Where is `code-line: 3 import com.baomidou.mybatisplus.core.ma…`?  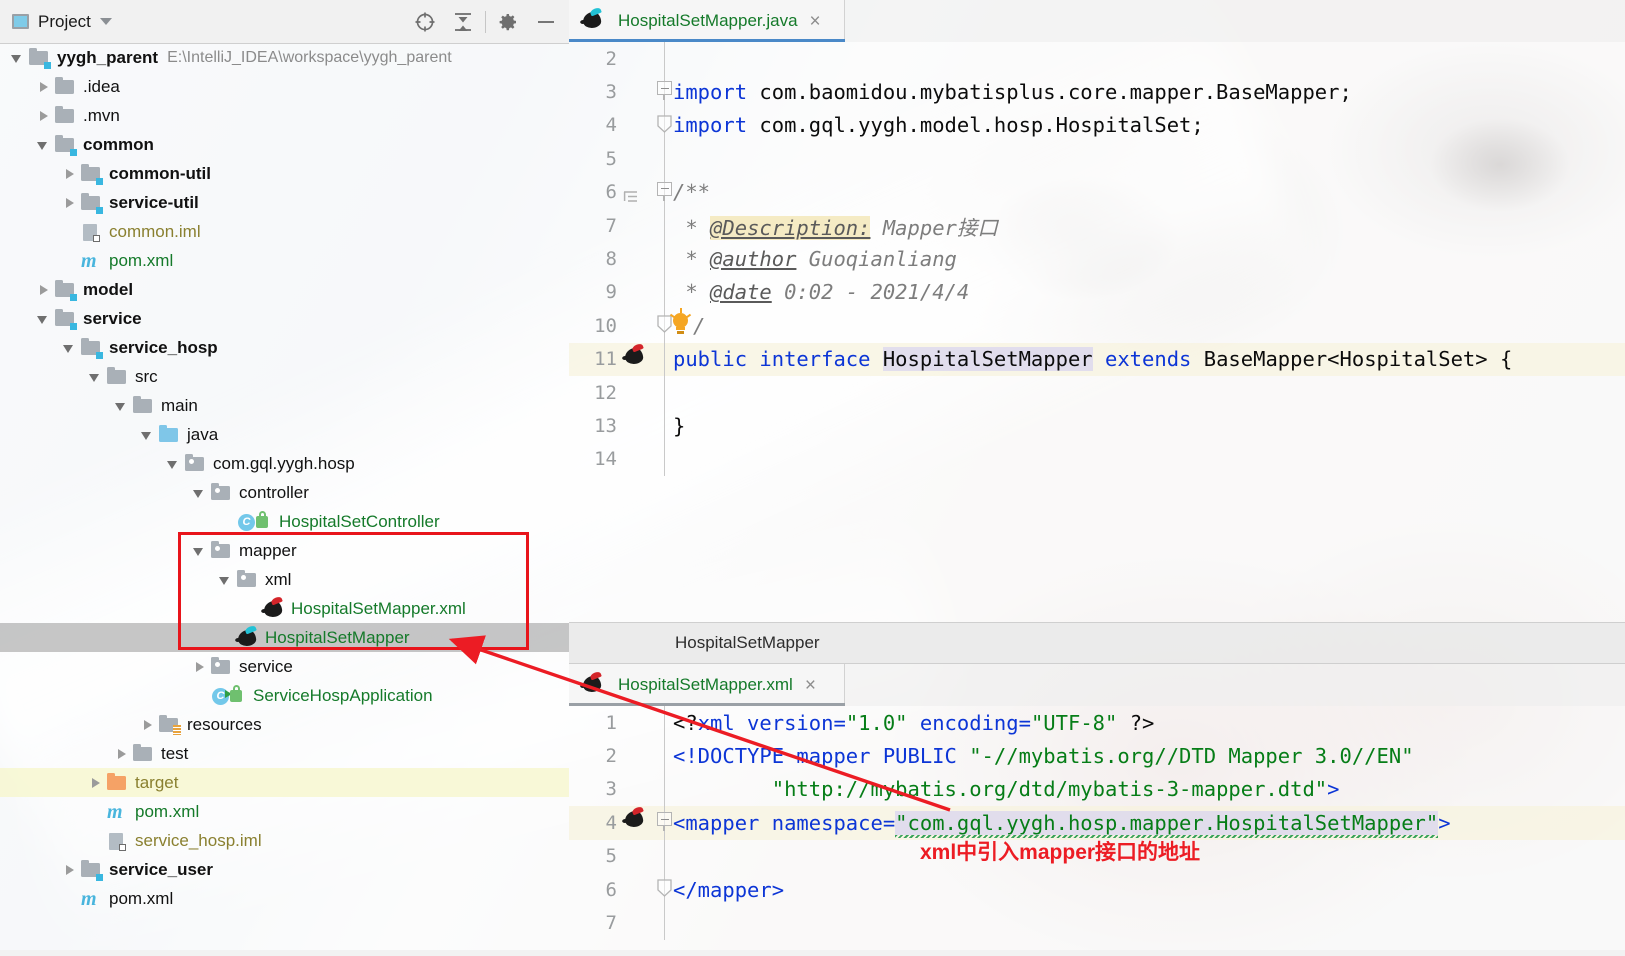
code-line: 3 import com.baomidou.mybatisplus.core.ma… is located at coordinates (1097, 92).